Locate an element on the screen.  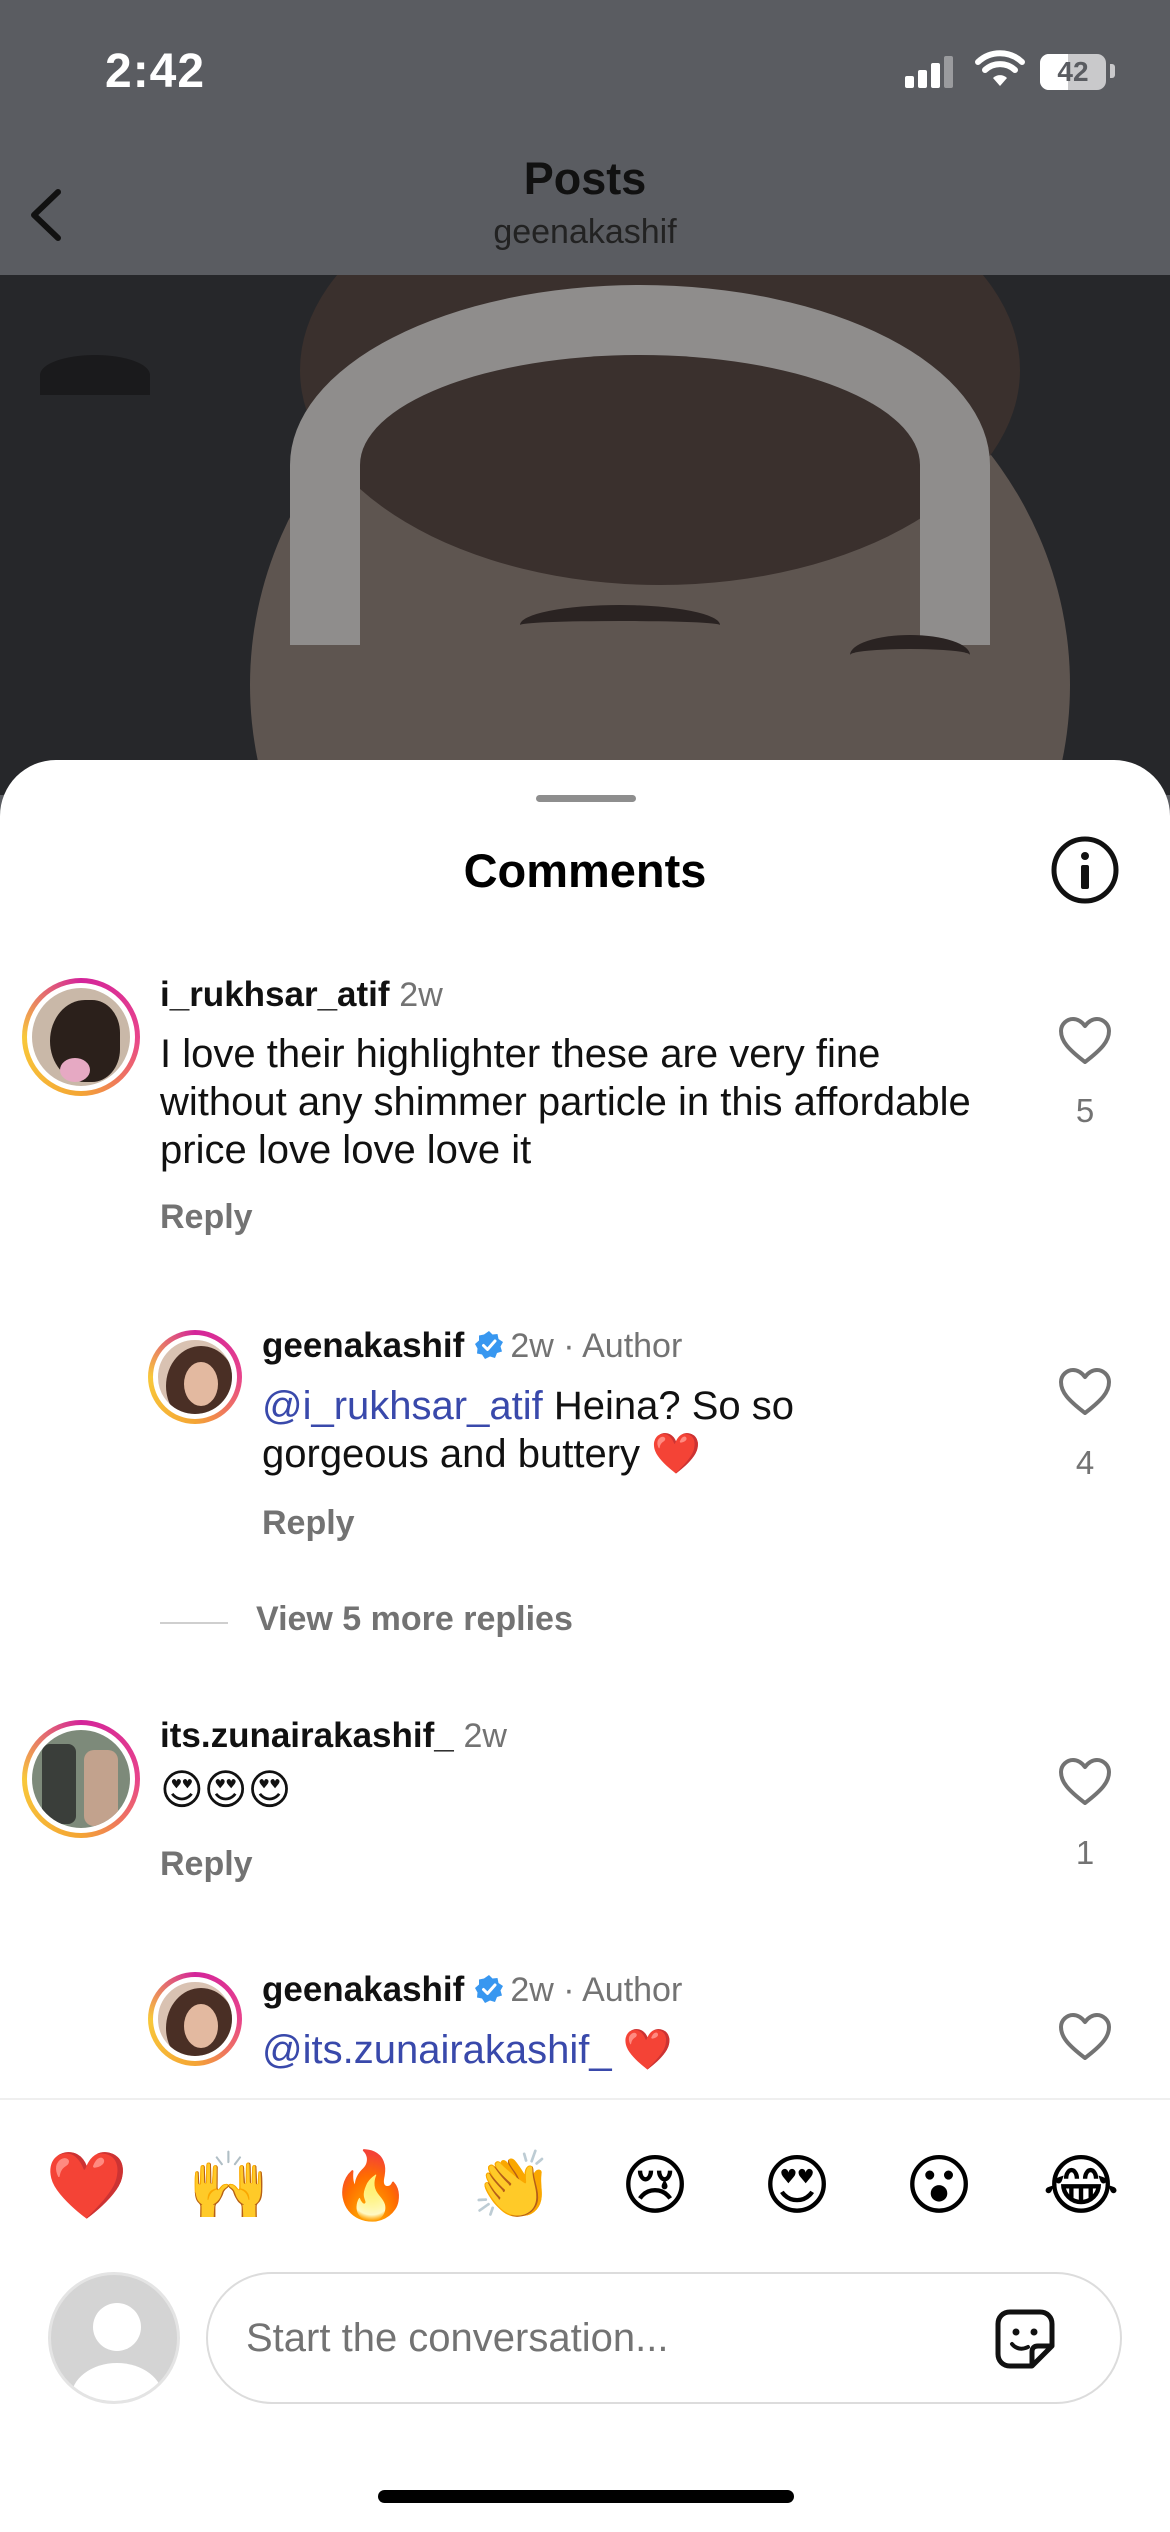
comment-username: its.zunairakashif_ 2w is located at coordinates (333, 1736).